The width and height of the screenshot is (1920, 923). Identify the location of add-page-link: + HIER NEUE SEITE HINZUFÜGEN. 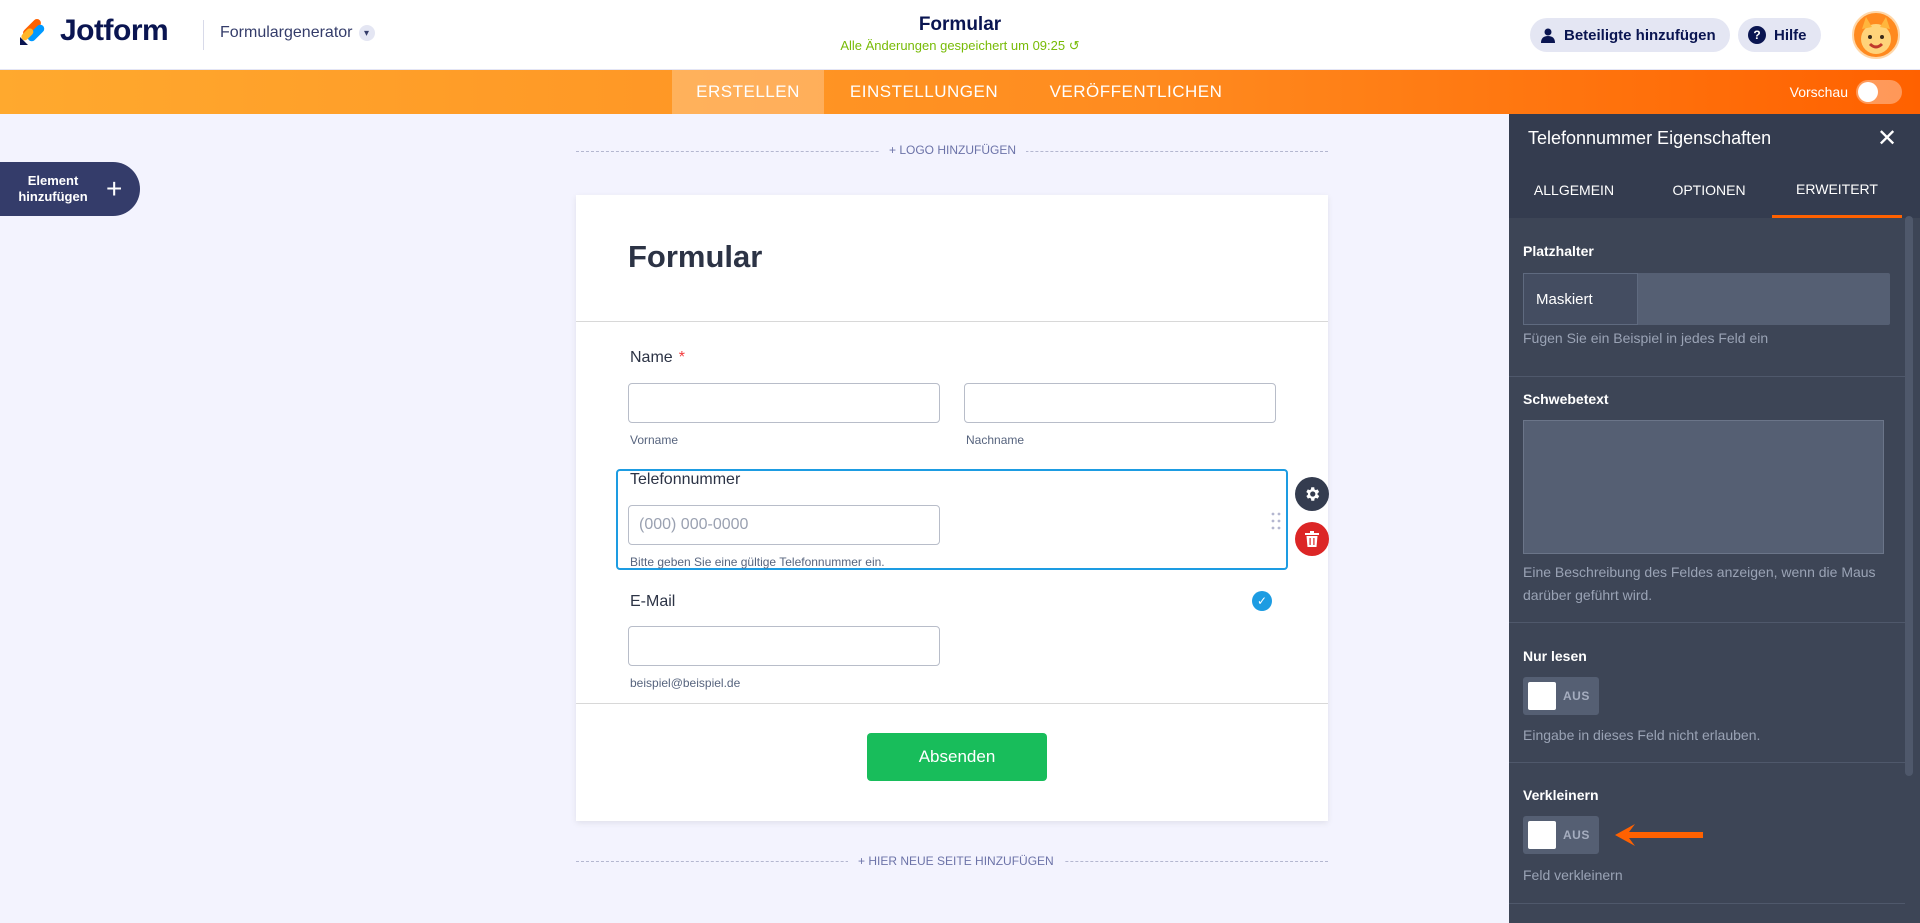
(956, 861).